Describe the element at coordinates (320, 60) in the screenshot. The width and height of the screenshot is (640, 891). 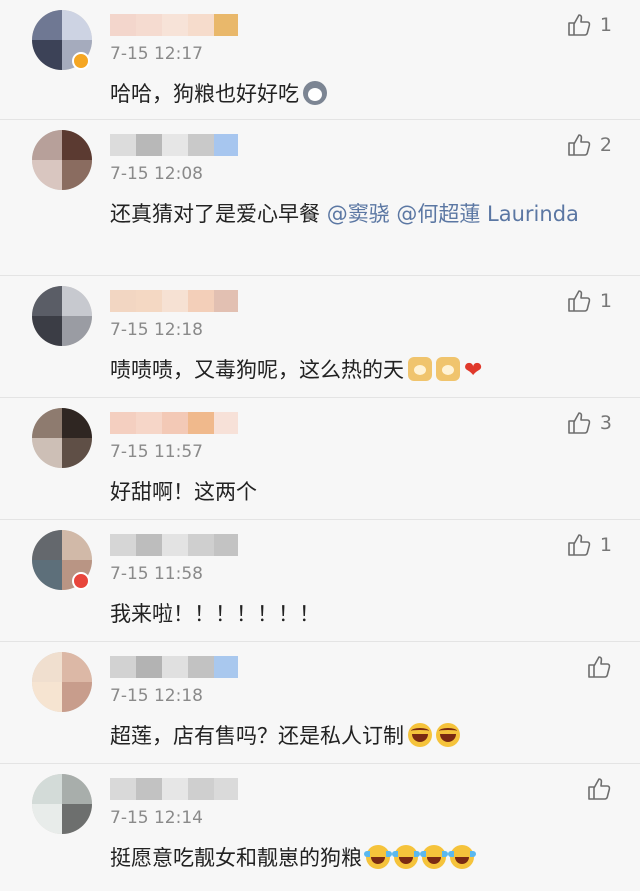
I see `comment-item: 7-15 12:17 哈哈，狗粮也好好吃 1` at that location.